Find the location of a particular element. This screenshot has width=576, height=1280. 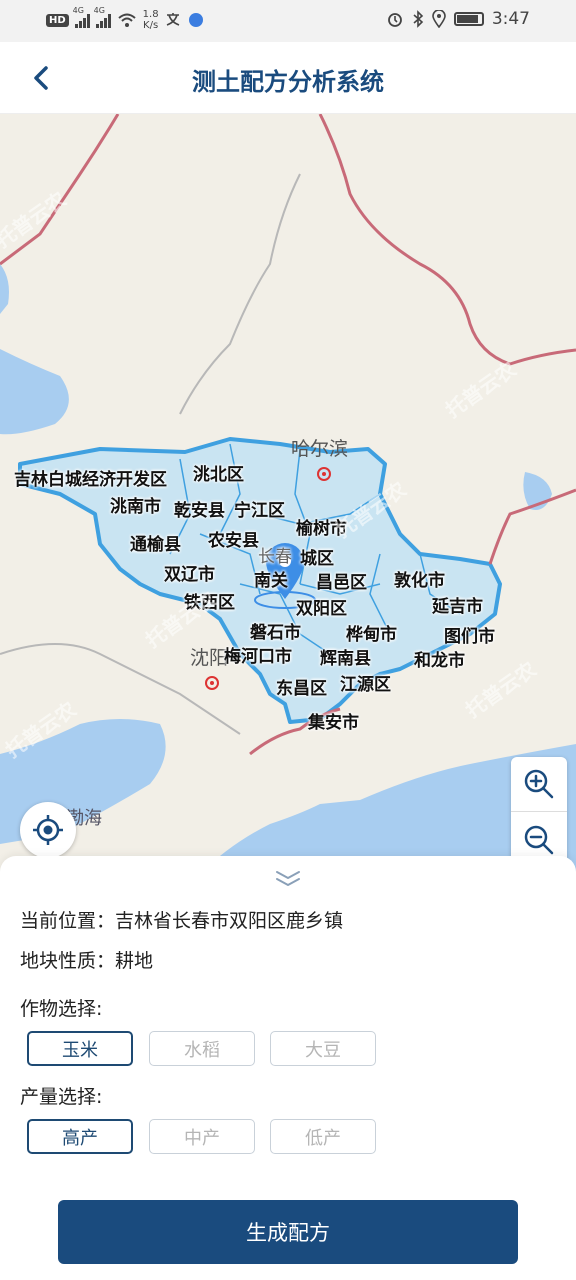

generate-formula-button: 生成配方 is located at coordinates (288, 1232).